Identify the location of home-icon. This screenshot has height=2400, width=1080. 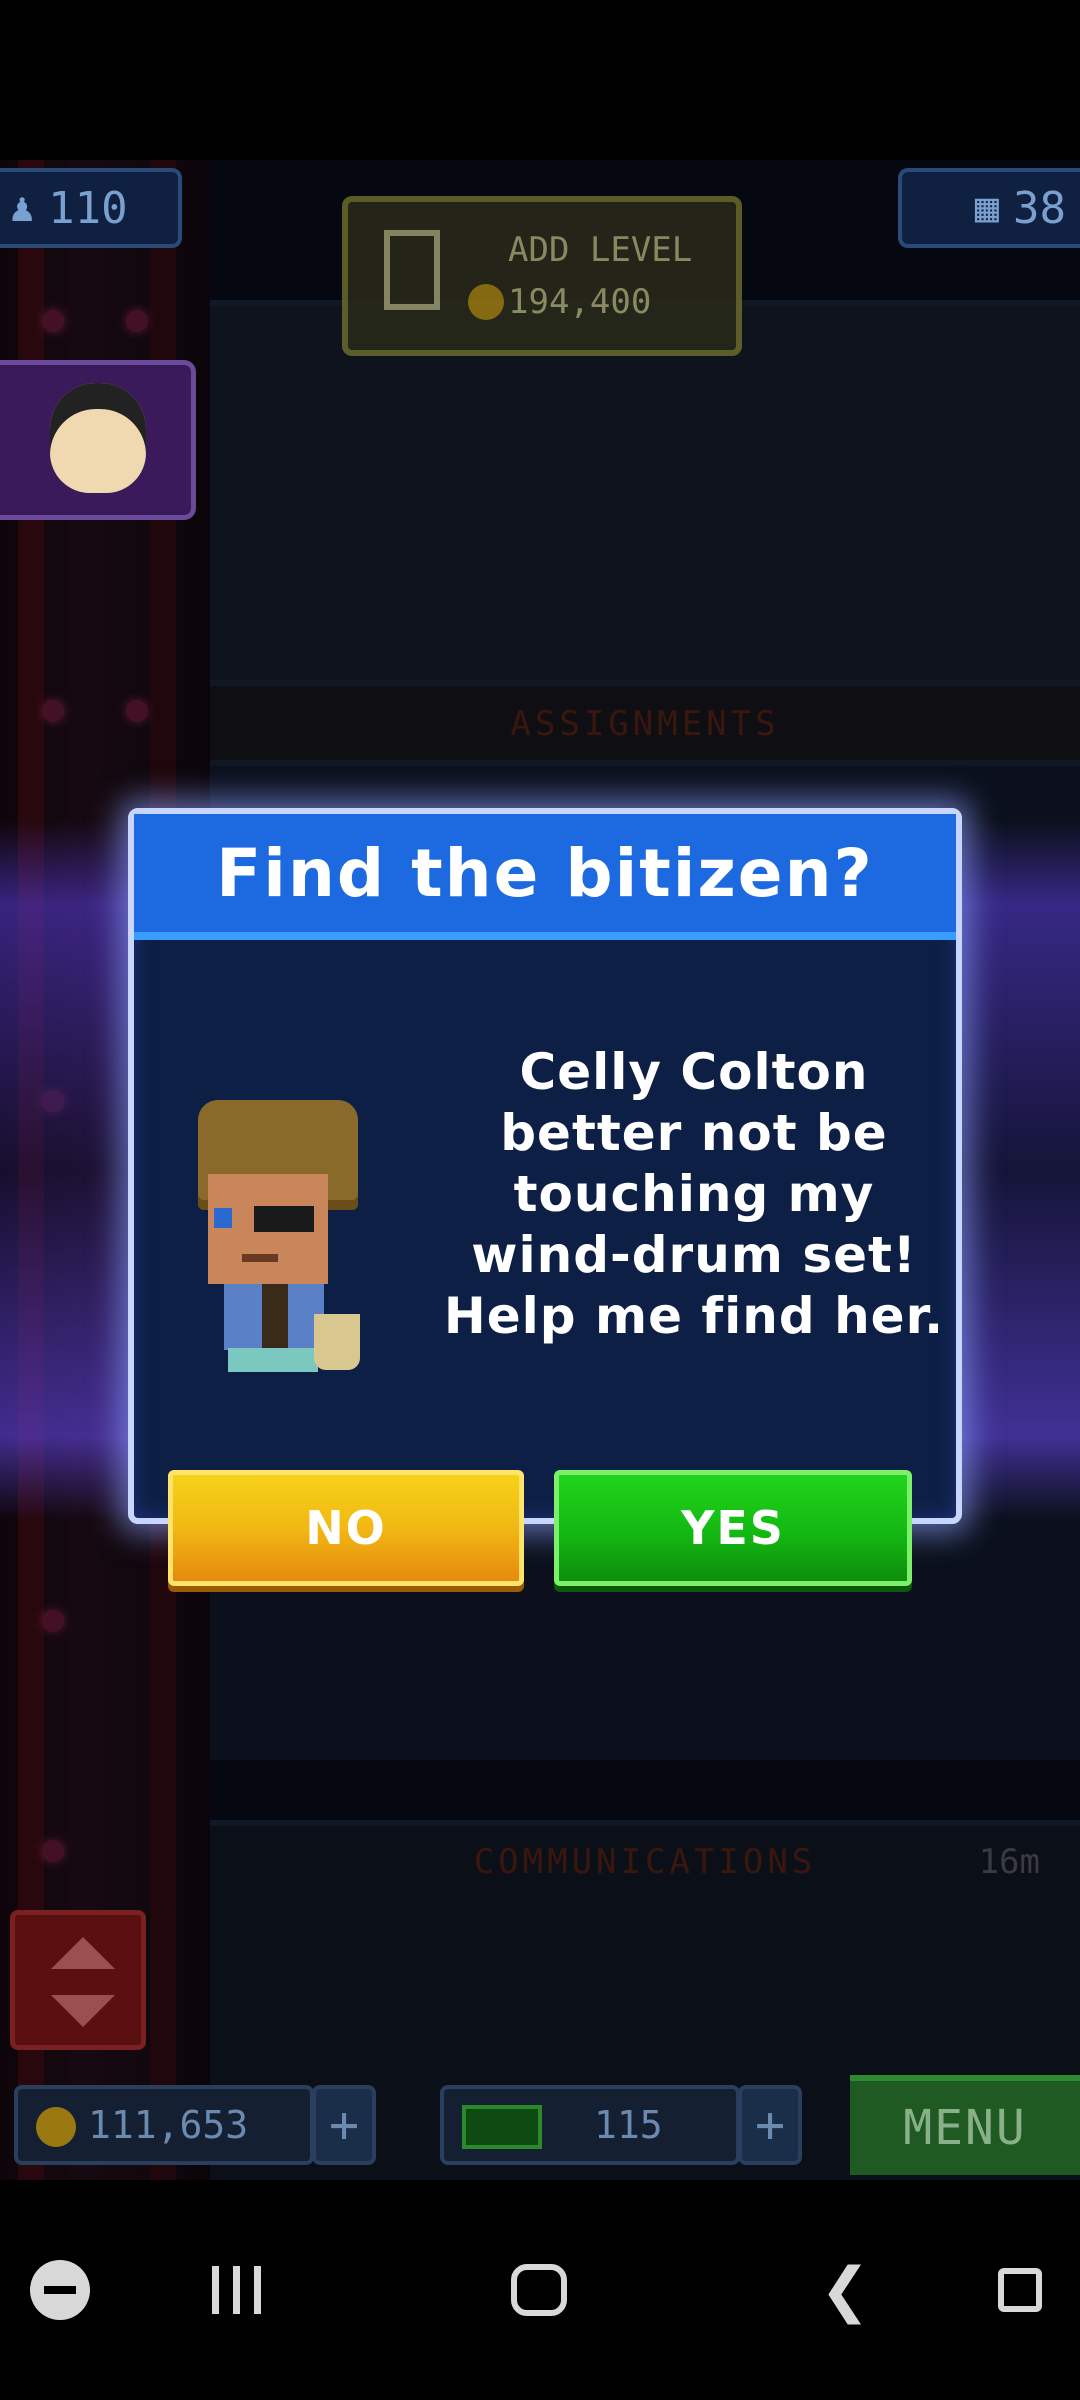
(539, 2290).